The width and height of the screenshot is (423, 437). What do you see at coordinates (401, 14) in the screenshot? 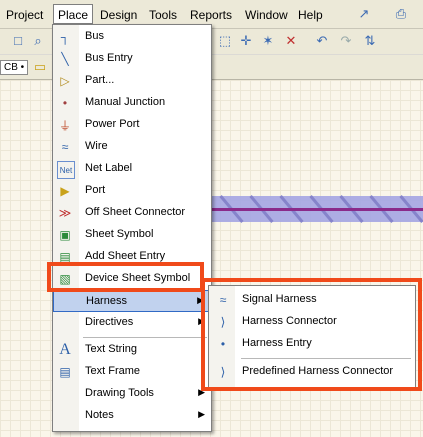
I see `printer-icon: ⎙` at bounding box center [401, 14].